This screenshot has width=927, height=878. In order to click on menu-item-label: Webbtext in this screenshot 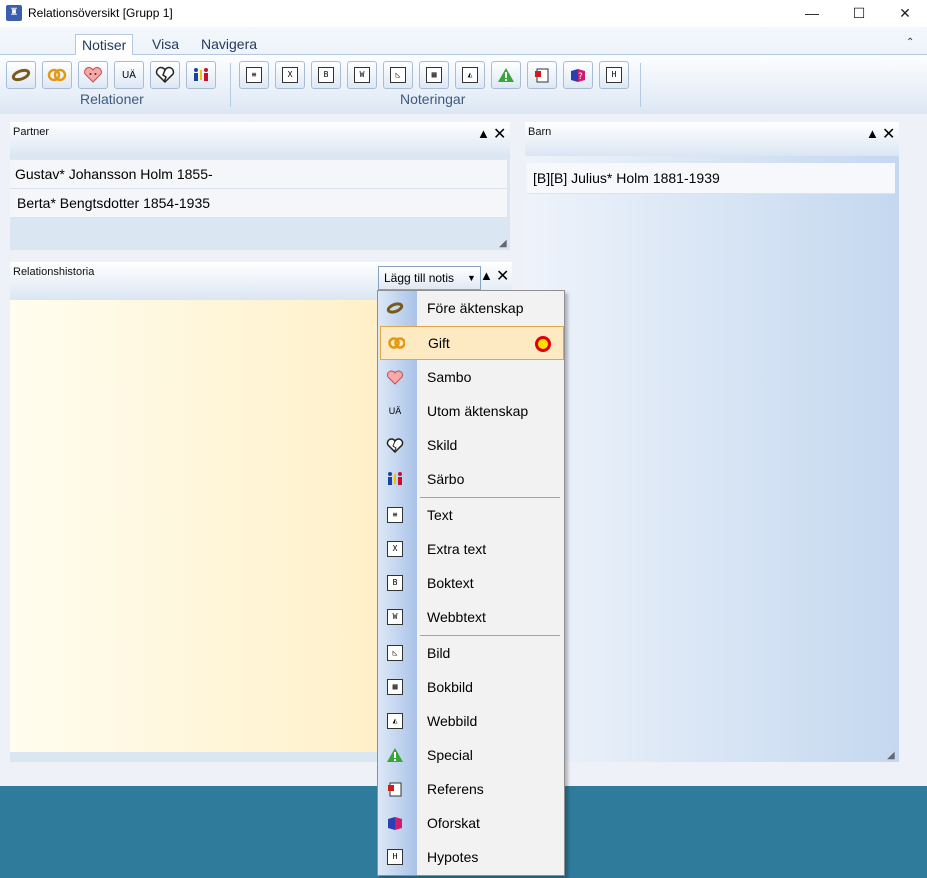, I will do `click(456, 617)`.